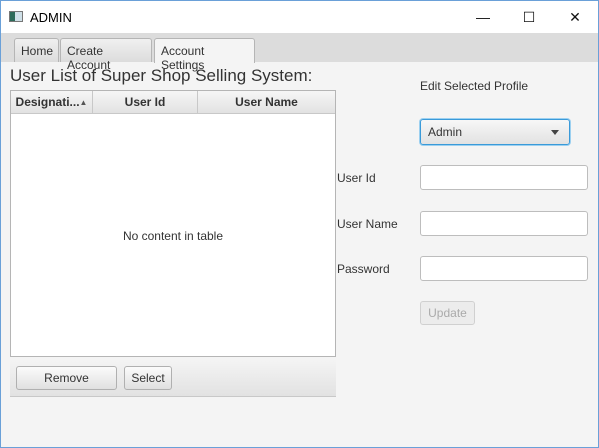 The height and width of the screenshot is (448, 599). What do you see at coordinates (173, 236) in the screenshot?
I see `empty-table-message: No content in table` at bounding box center [173, 236].